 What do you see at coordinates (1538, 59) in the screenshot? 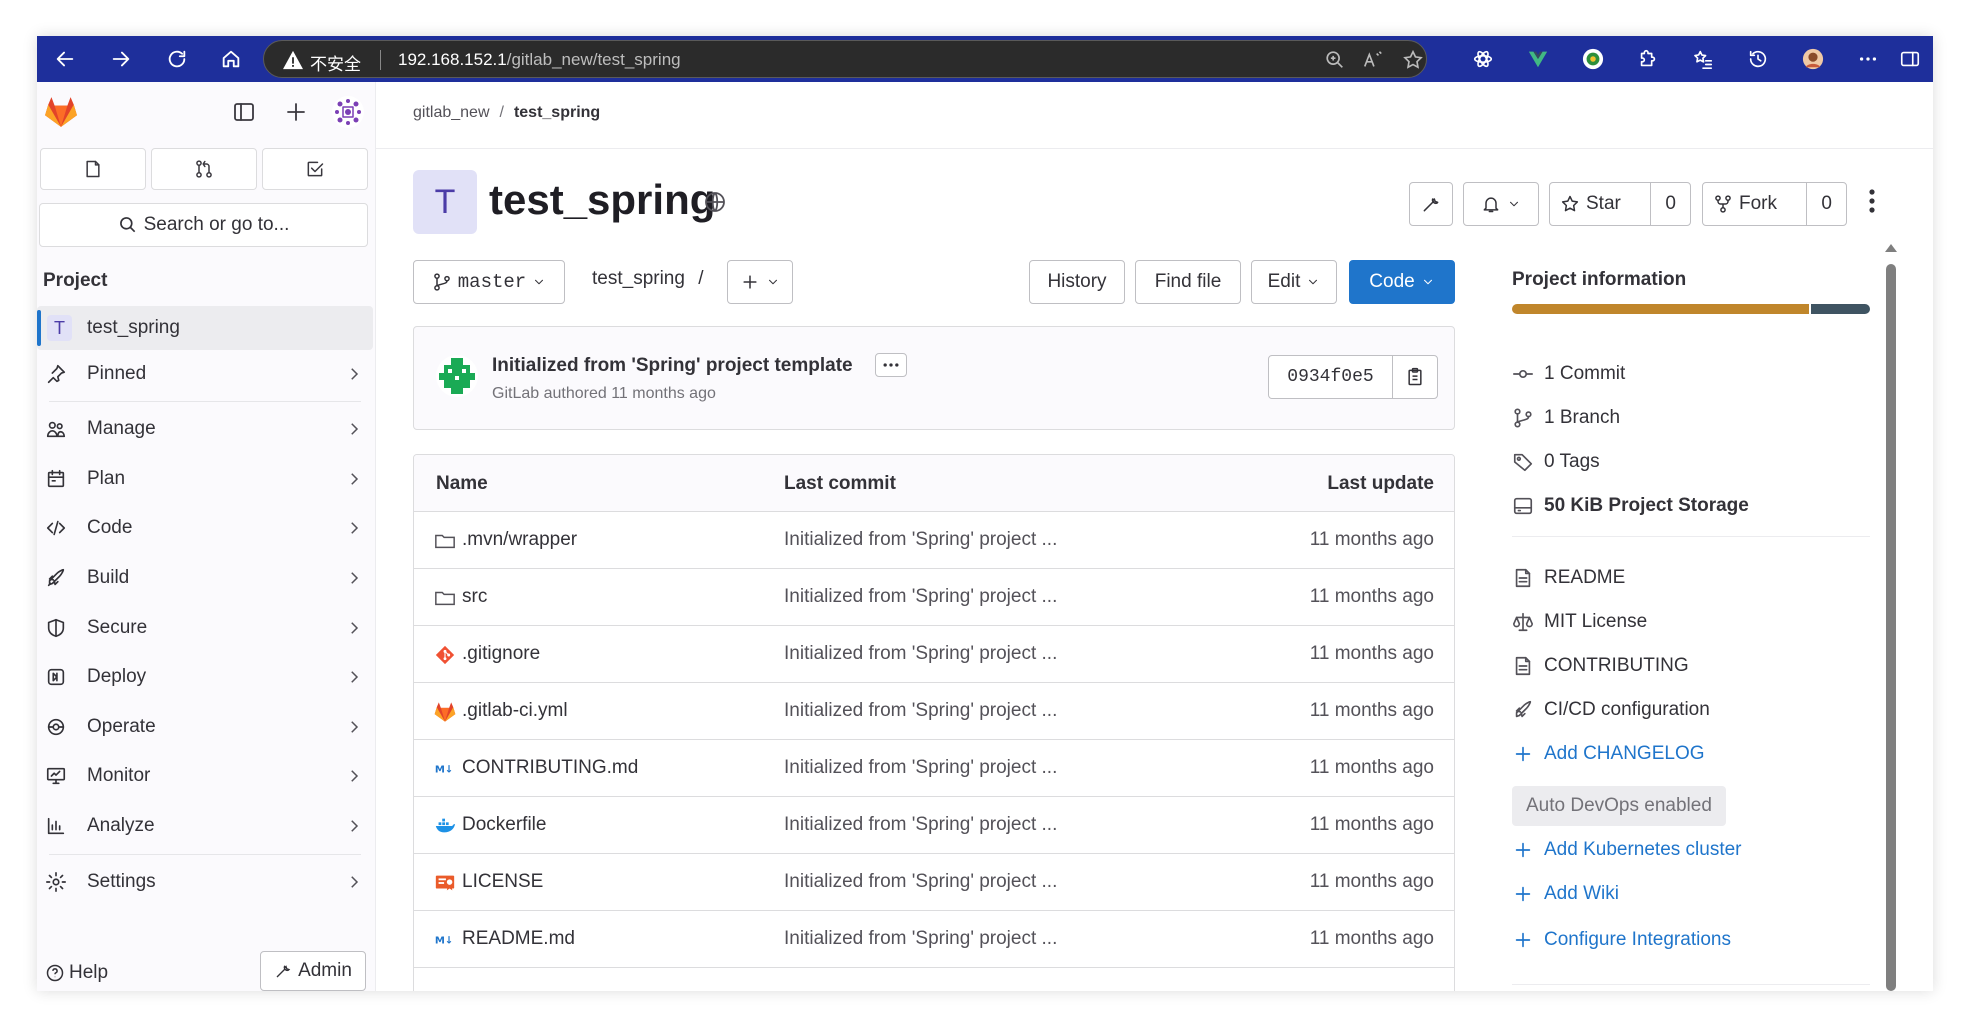
I see `vue-extension-button` at bounding box center [1538, 59].